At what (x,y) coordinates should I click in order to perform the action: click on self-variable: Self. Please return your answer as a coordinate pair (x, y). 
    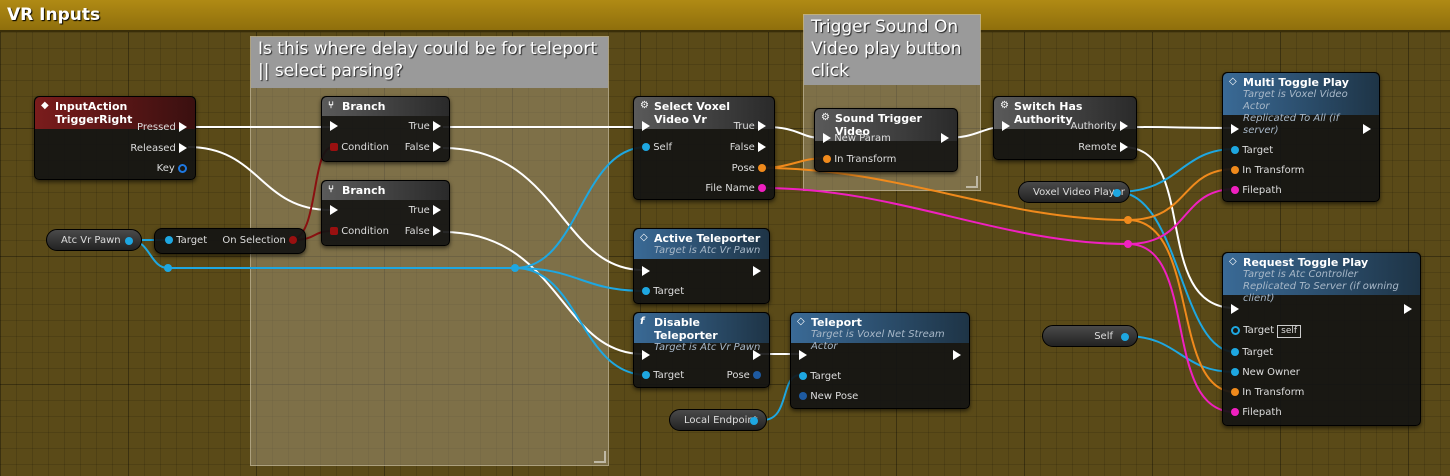
    Looking at the image, I should click on (1090, 336).